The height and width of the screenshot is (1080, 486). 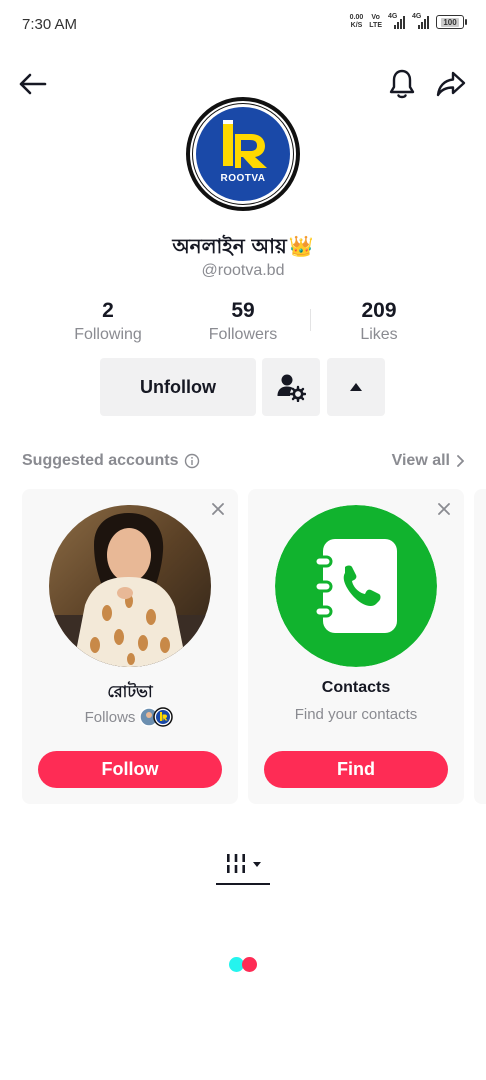 I want to click on collapse-suggestions-button, so click(x=356, y=387).